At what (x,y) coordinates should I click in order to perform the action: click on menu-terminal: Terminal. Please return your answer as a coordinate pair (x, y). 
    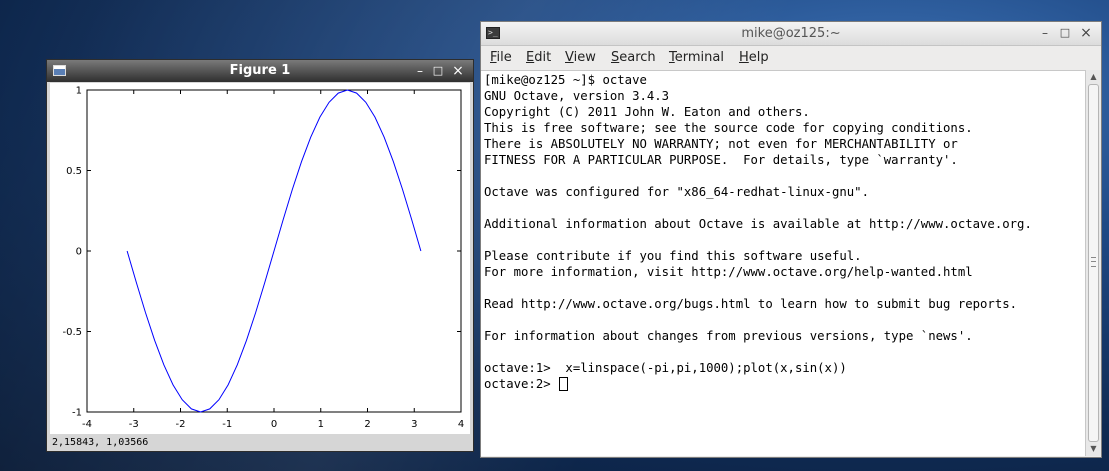
    Looking at the image, I should click on (696, 57).